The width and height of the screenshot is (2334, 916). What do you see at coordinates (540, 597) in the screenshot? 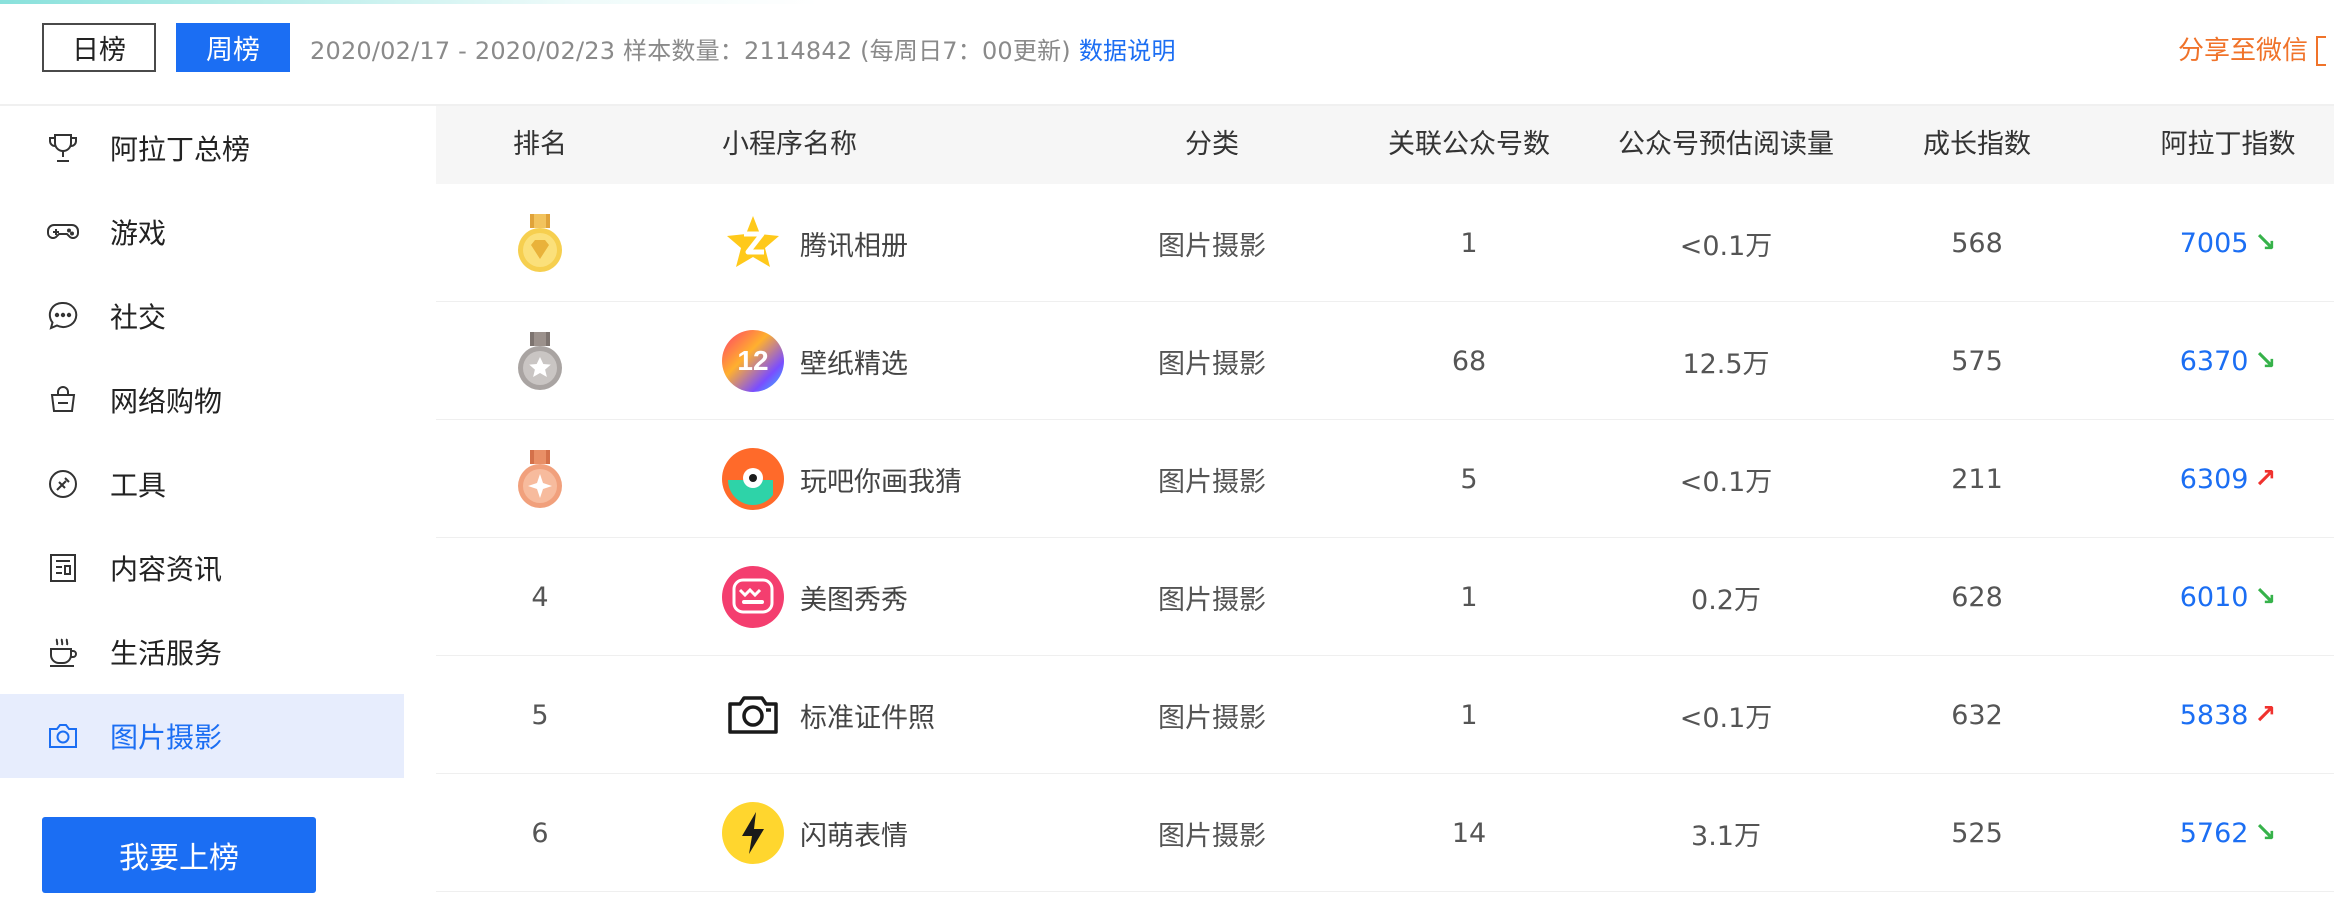
I see `rank-cell: 4` at bounding box center [540, 597].